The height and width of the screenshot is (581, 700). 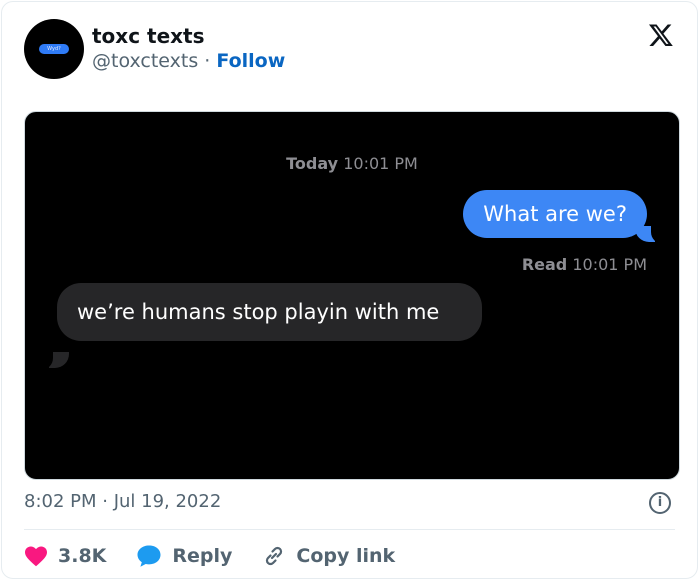 I want to click on handle-row: @toxctexts · Follow, so click(x=188, y=61).